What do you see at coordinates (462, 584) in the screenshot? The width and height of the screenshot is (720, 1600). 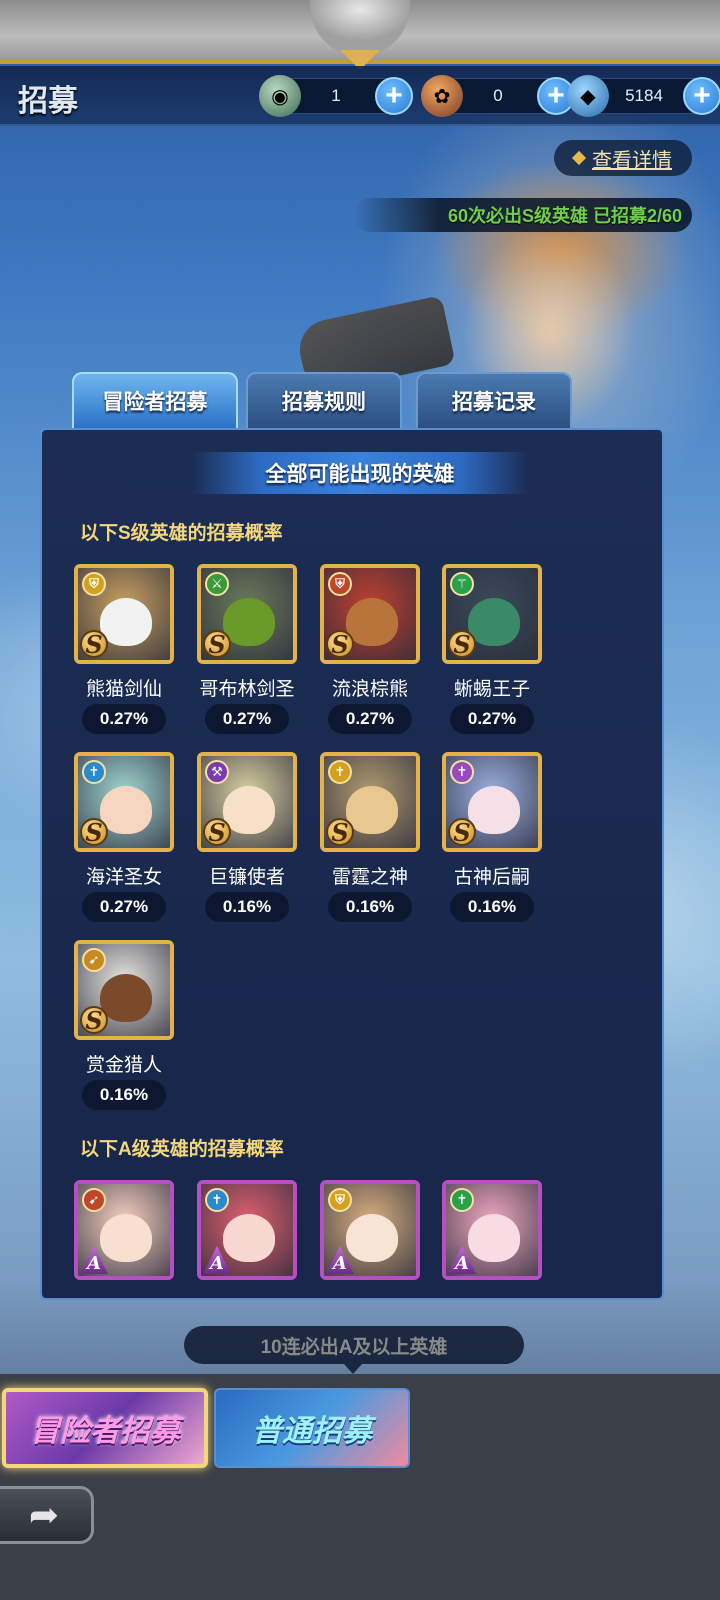 I see `staff-icon: ⚚` at bounding box center [462, 584].